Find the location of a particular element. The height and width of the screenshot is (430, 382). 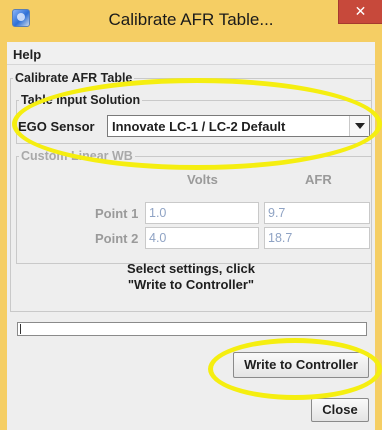

point-2-volts-field: 4.0 is located at coordinates (202, 238).